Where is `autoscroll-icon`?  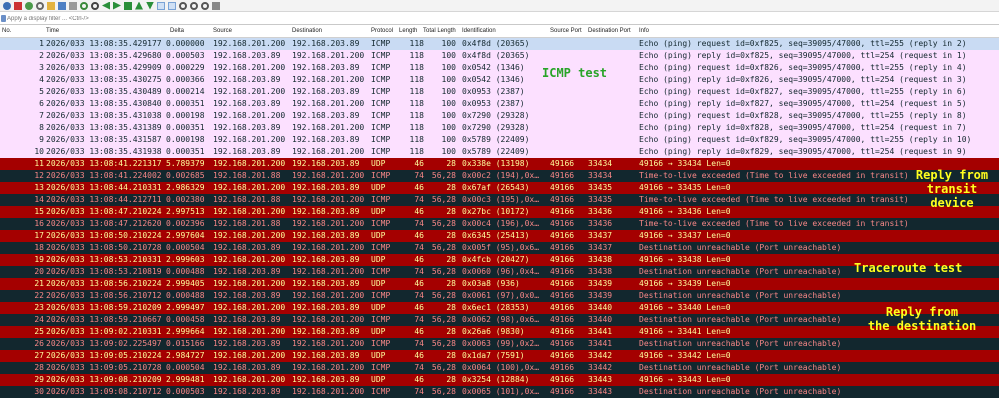
autoscroll-icon is located at coordinates (161, 5).